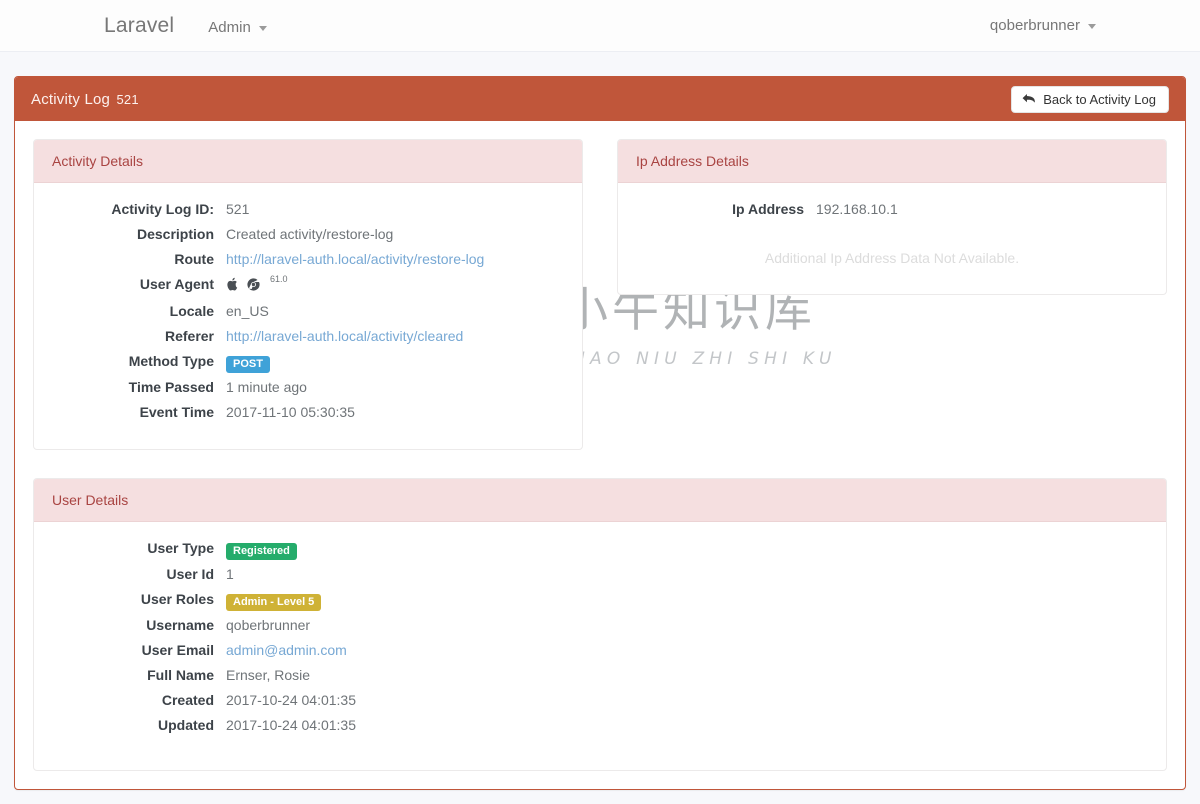 This screenshot has width=1200, height=804. Describe the element at coordinates (600, 675) in the screenshot. I see `detail-row: Full Name Ernser, Rosie` at that location.